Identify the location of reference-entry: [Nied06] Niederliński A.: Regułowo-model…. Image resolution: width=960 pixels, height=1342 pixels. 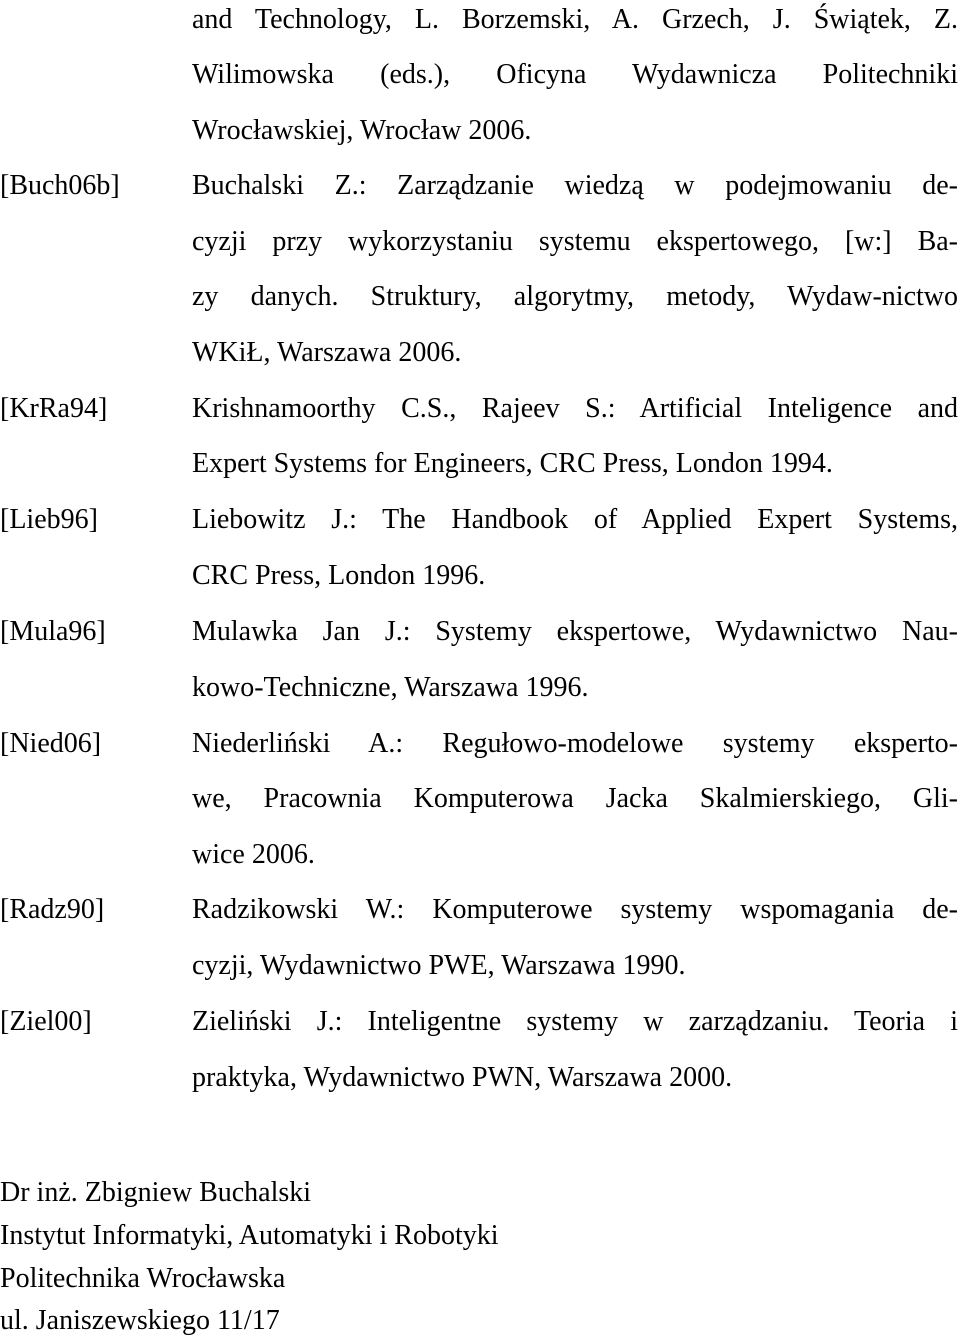
(480, 744).